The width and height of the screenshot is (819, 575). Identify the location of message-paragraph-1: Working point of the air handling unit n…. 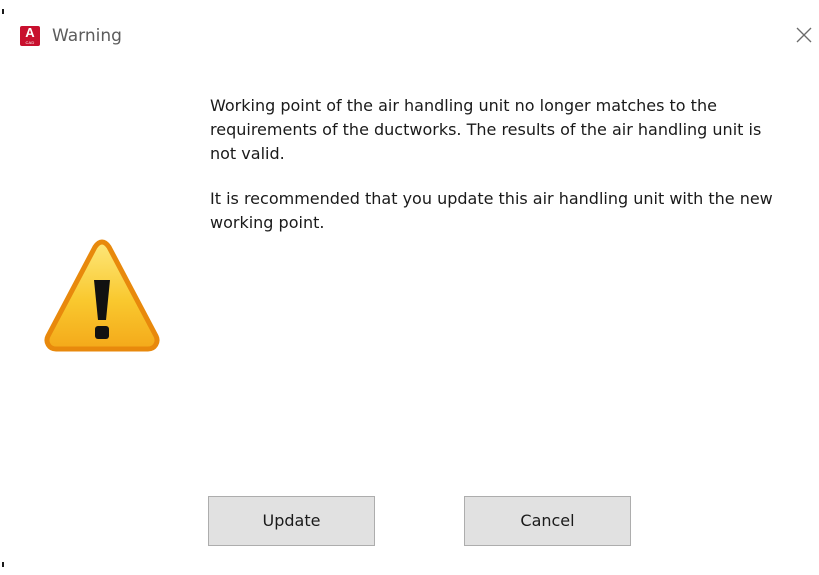
(486, 129).